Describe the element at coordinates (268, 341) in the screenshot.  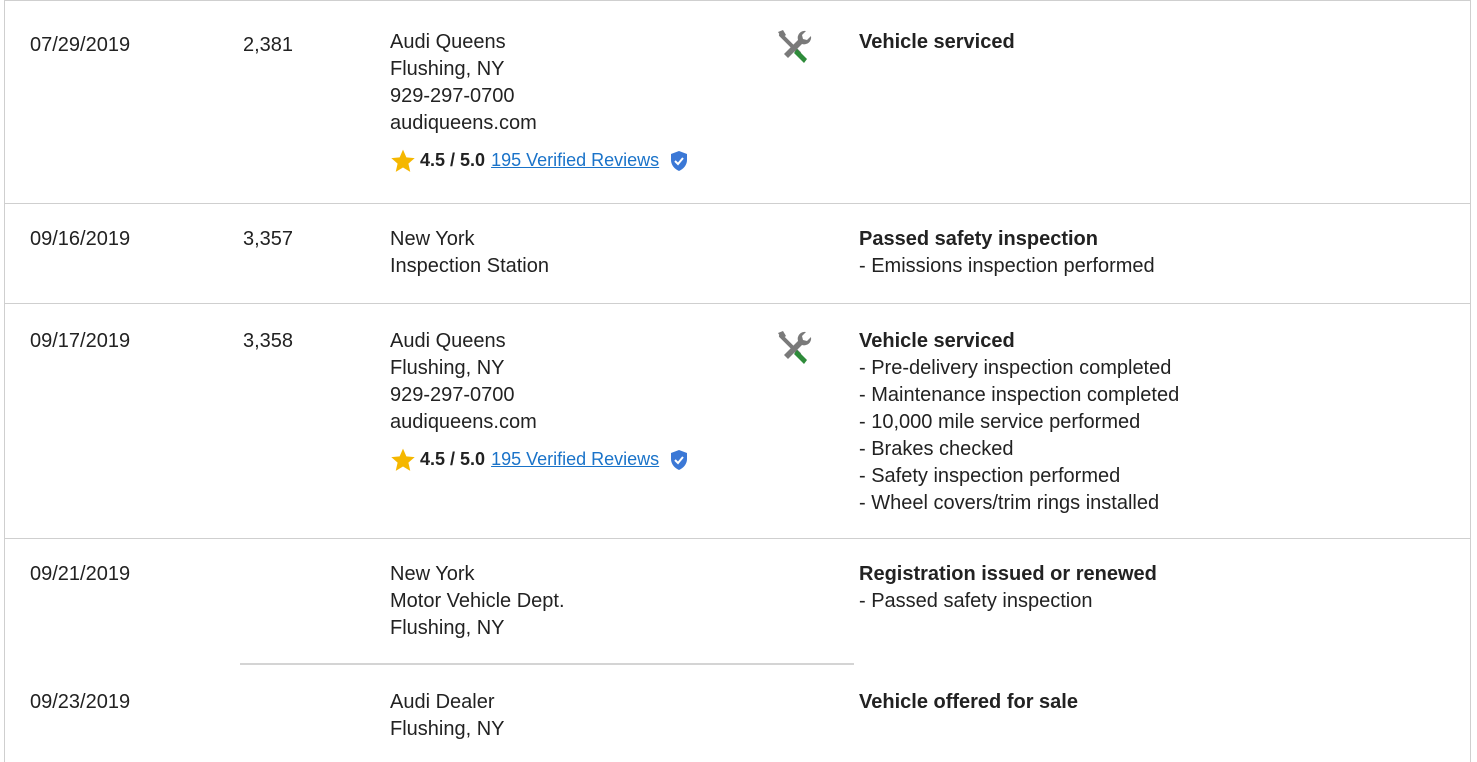
I see `mileage-cell: 3,358` at that location.